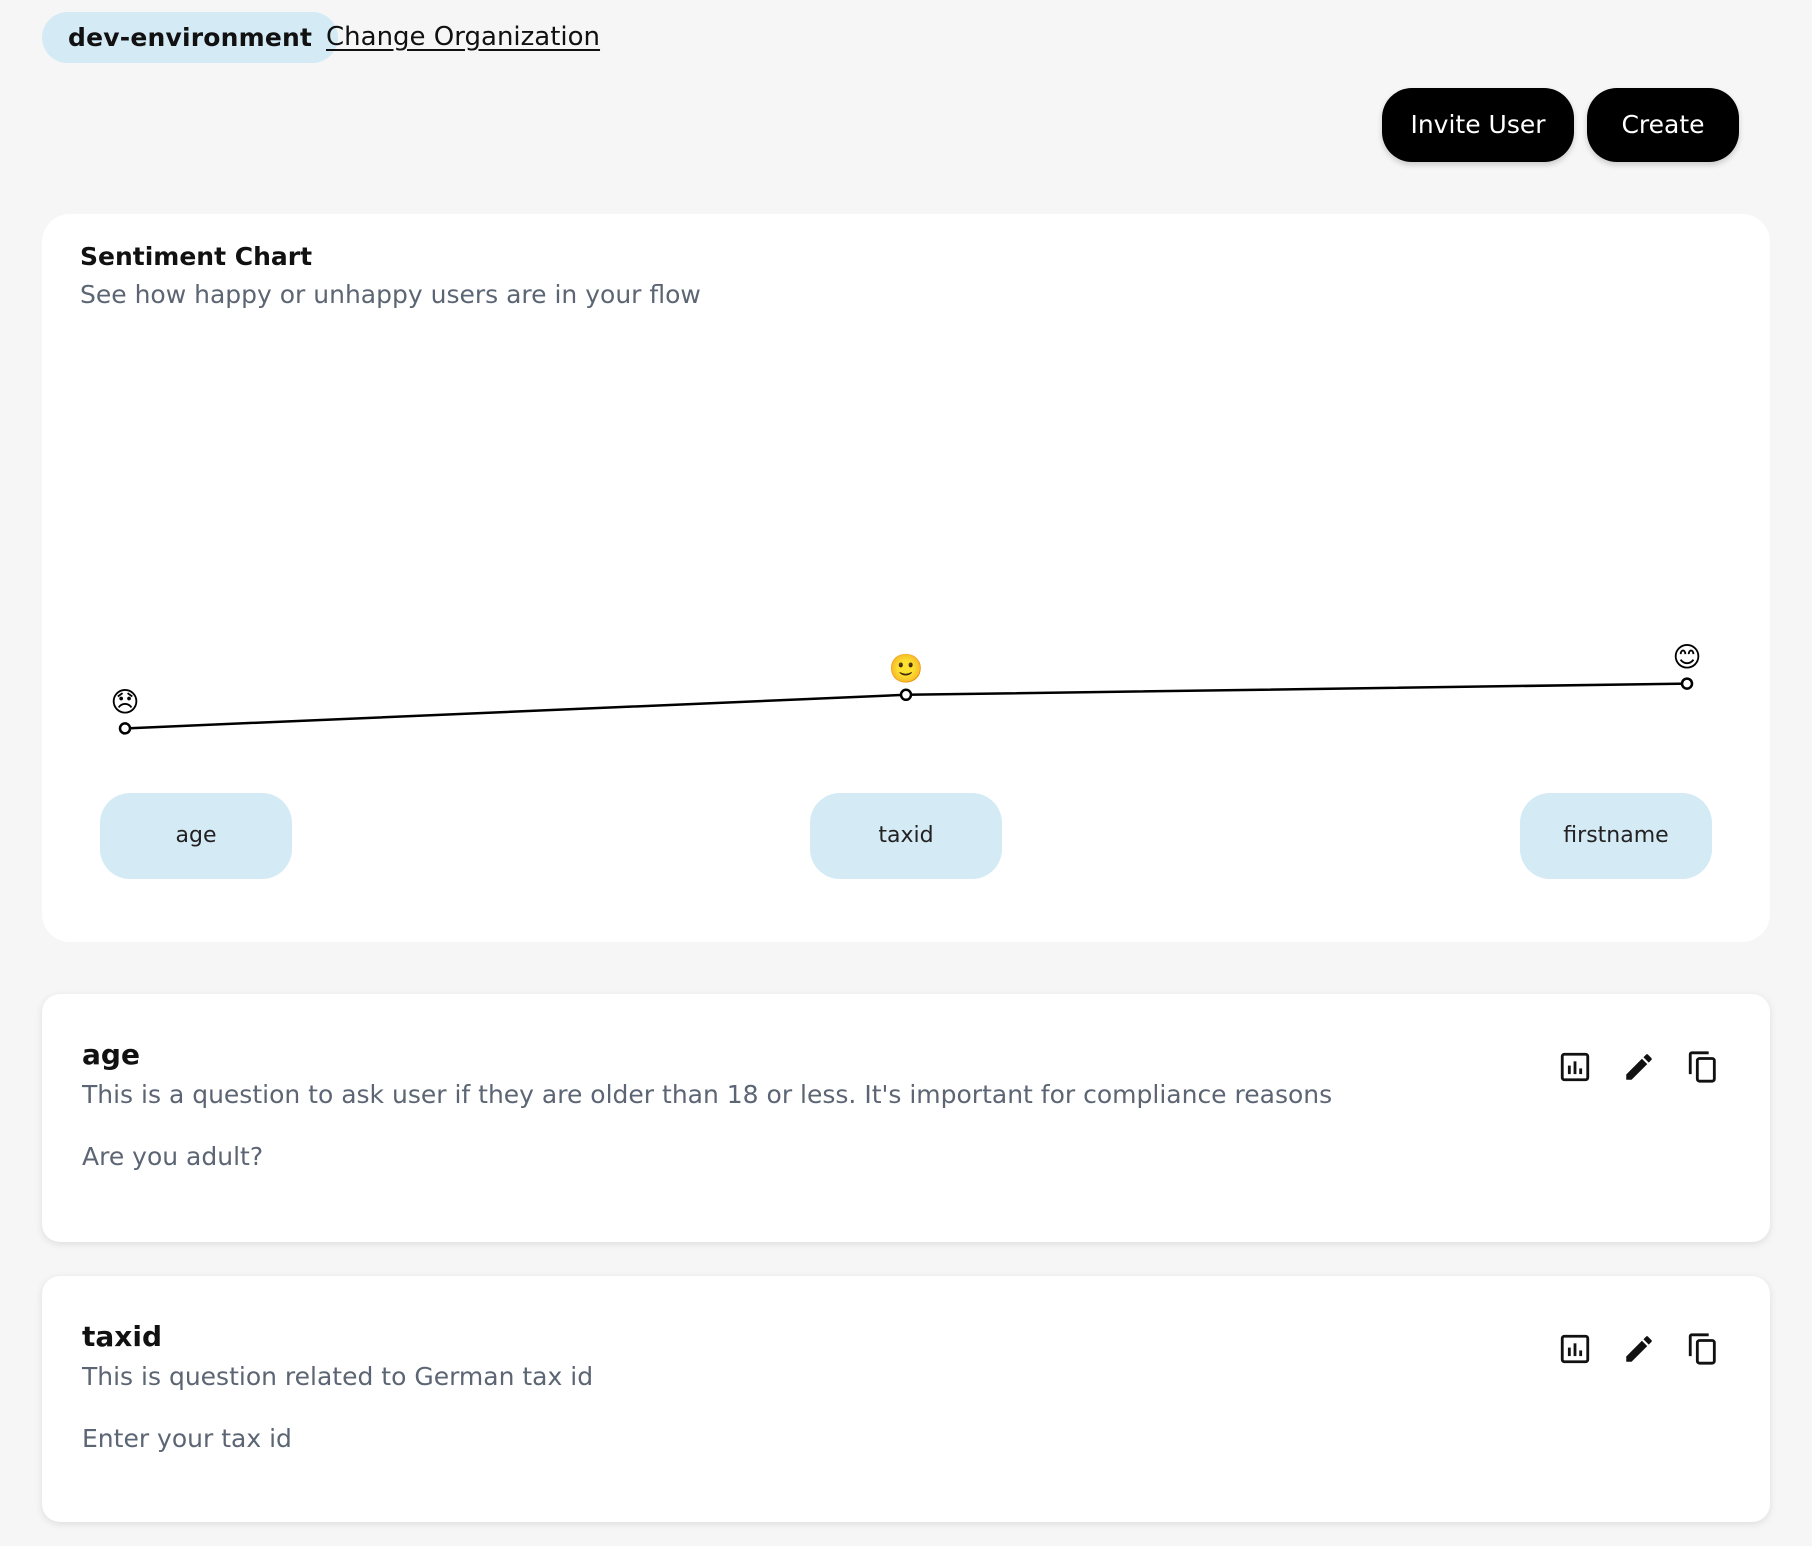 The width and height of the screenshot is (1812, 1546). I want to click on question-title: taxid, so click(122, 1336).